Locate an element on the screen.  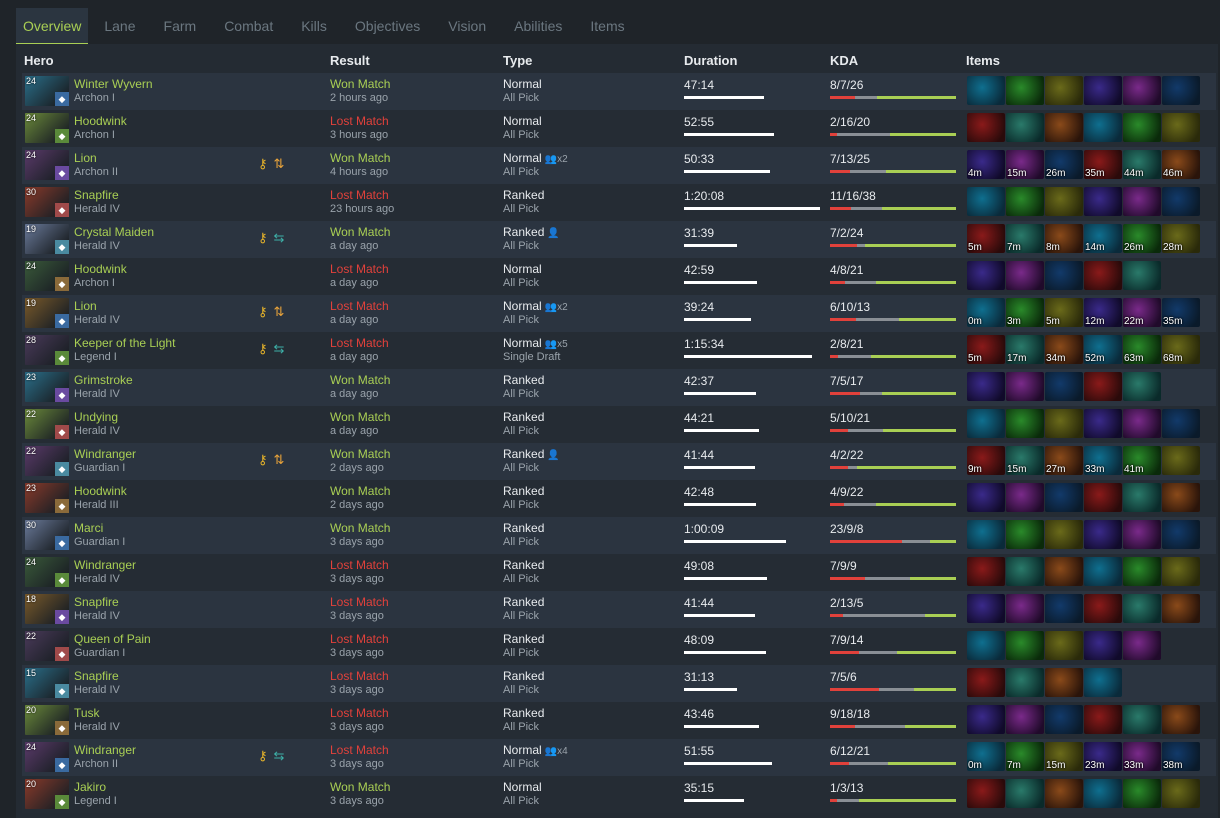
hero-name: Undying is located at coordinates (96, 417).